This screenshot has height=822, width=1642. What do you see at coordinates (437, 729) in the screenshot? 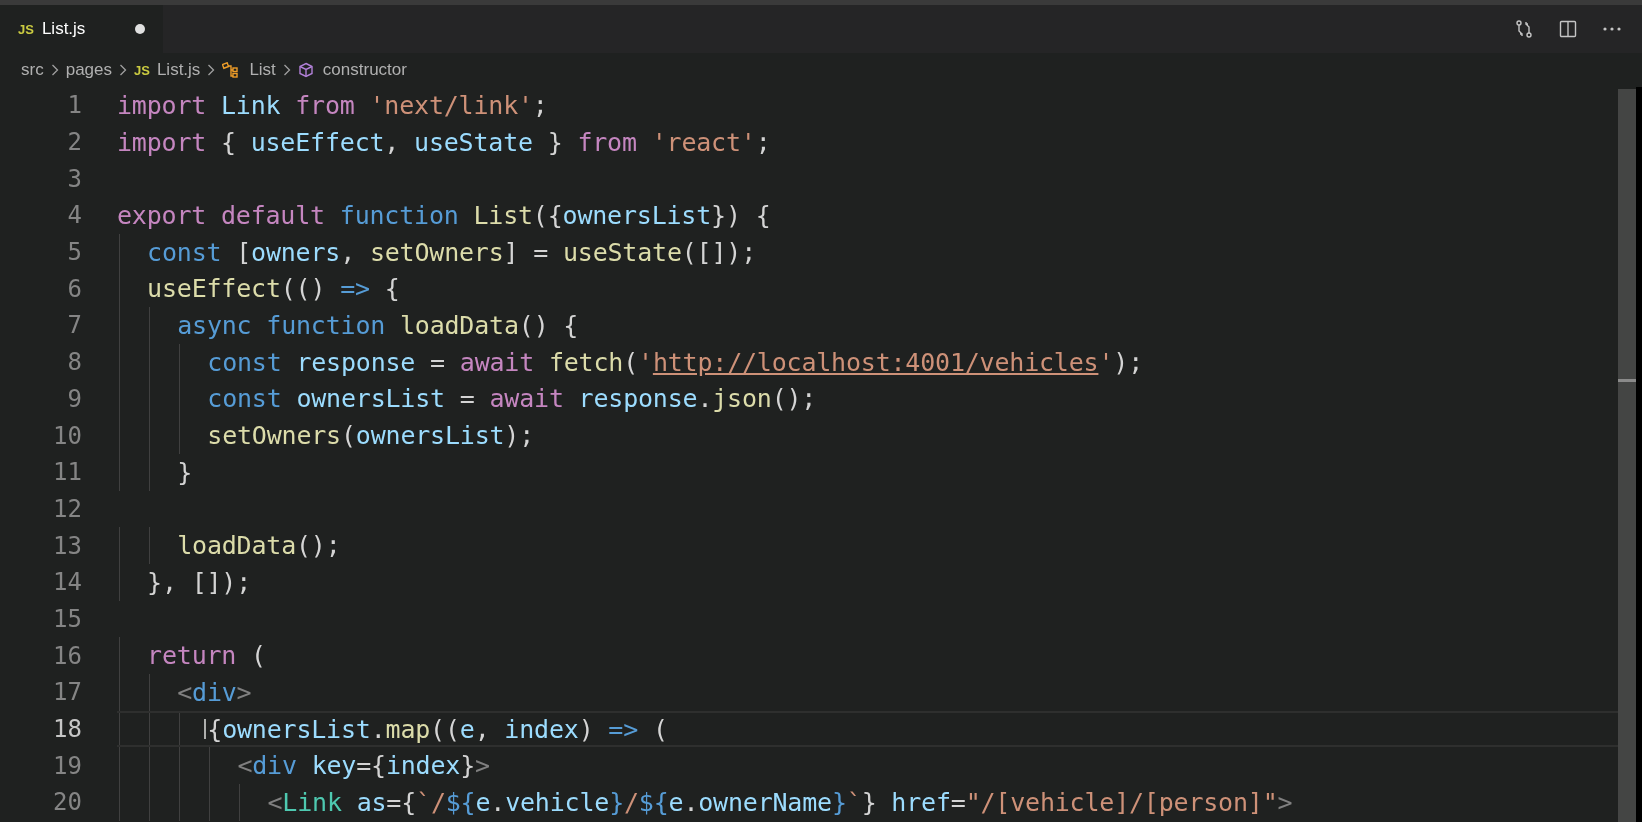
I see `code-line: {ownersList.map((e, index) => (` at bounding box center [437, 729].